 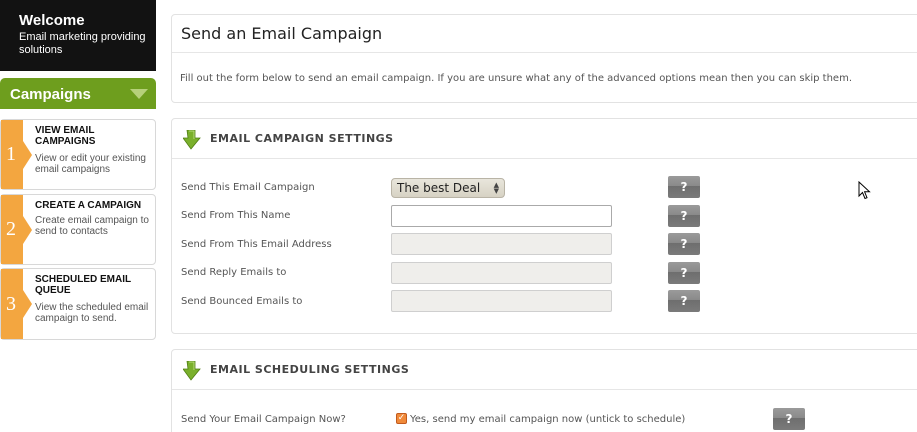 I want to click on campaigns-section-header: Campaigns, so click(x=78, y=93).